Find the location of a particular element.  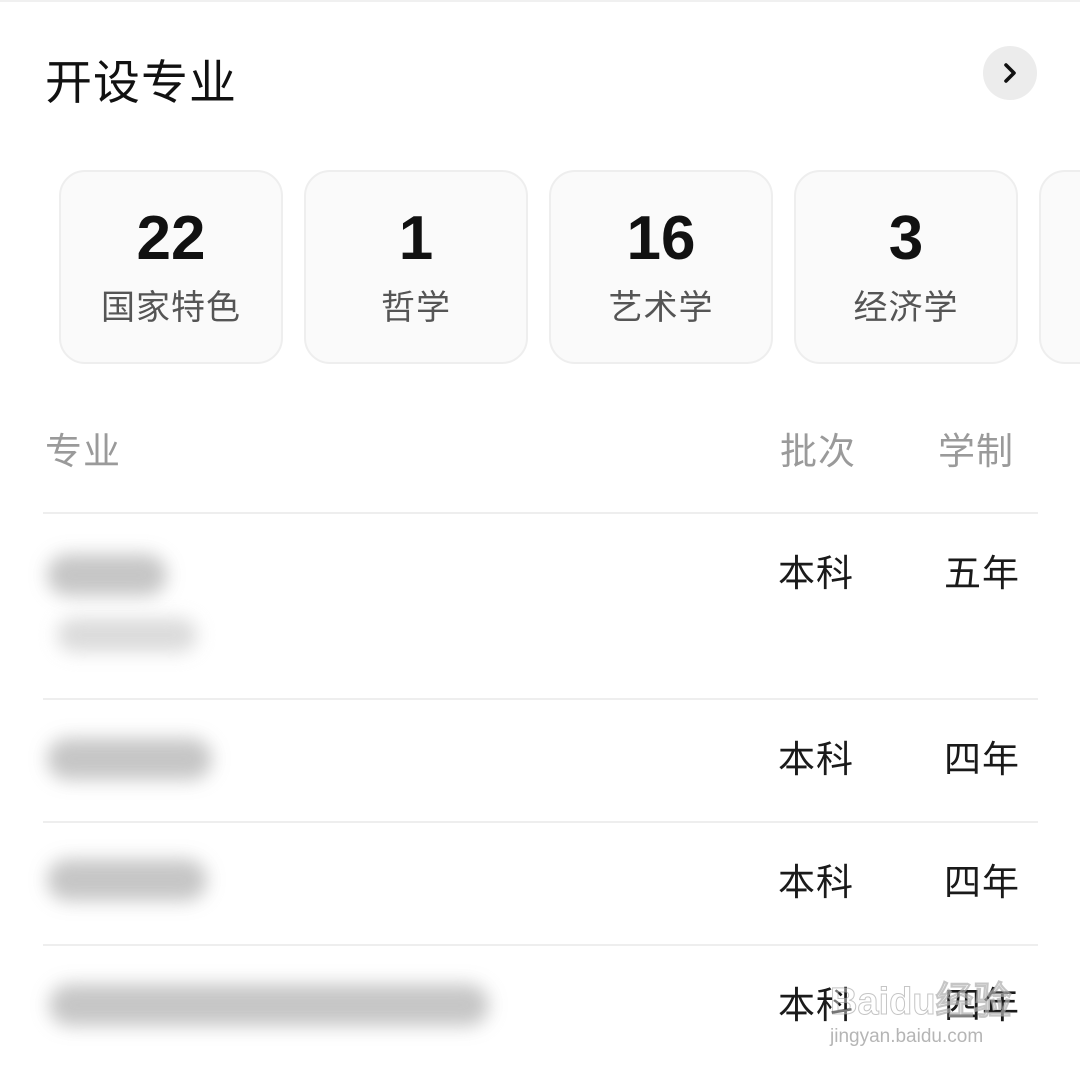

category-card-art: 16 艺术学 is located at coordinates (661, 267).